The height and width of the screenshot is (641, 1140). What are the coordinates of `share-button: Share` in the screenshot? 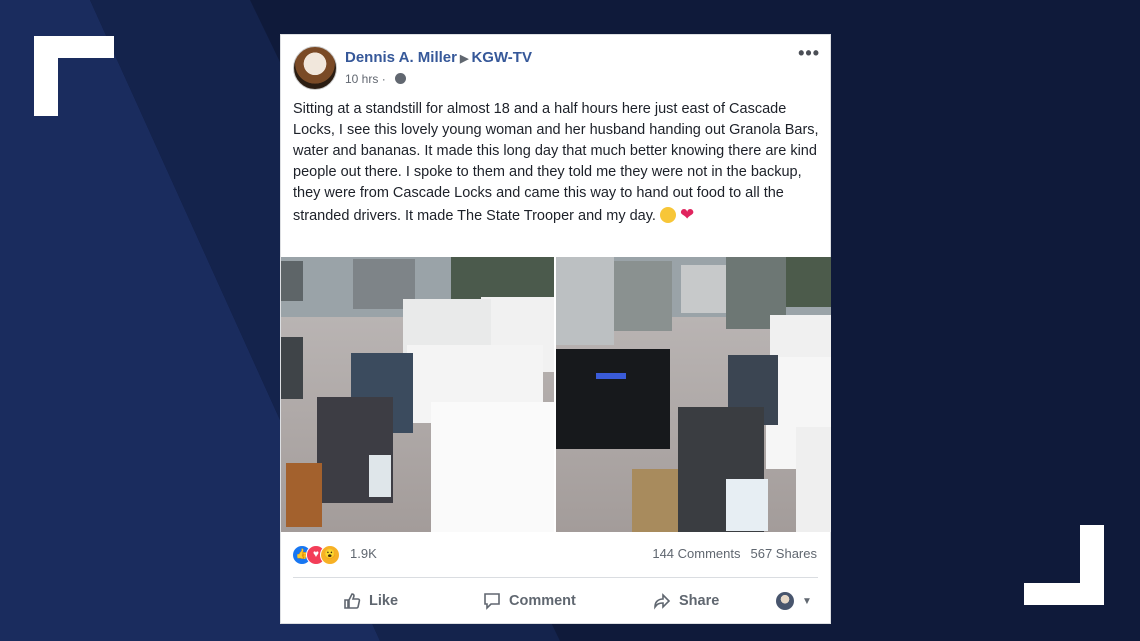 It's located at (686, 601).